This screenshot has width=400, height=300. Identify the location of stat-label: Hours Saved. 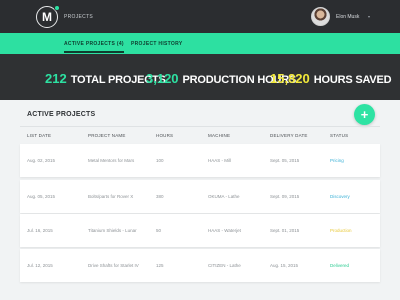
(352, 80).